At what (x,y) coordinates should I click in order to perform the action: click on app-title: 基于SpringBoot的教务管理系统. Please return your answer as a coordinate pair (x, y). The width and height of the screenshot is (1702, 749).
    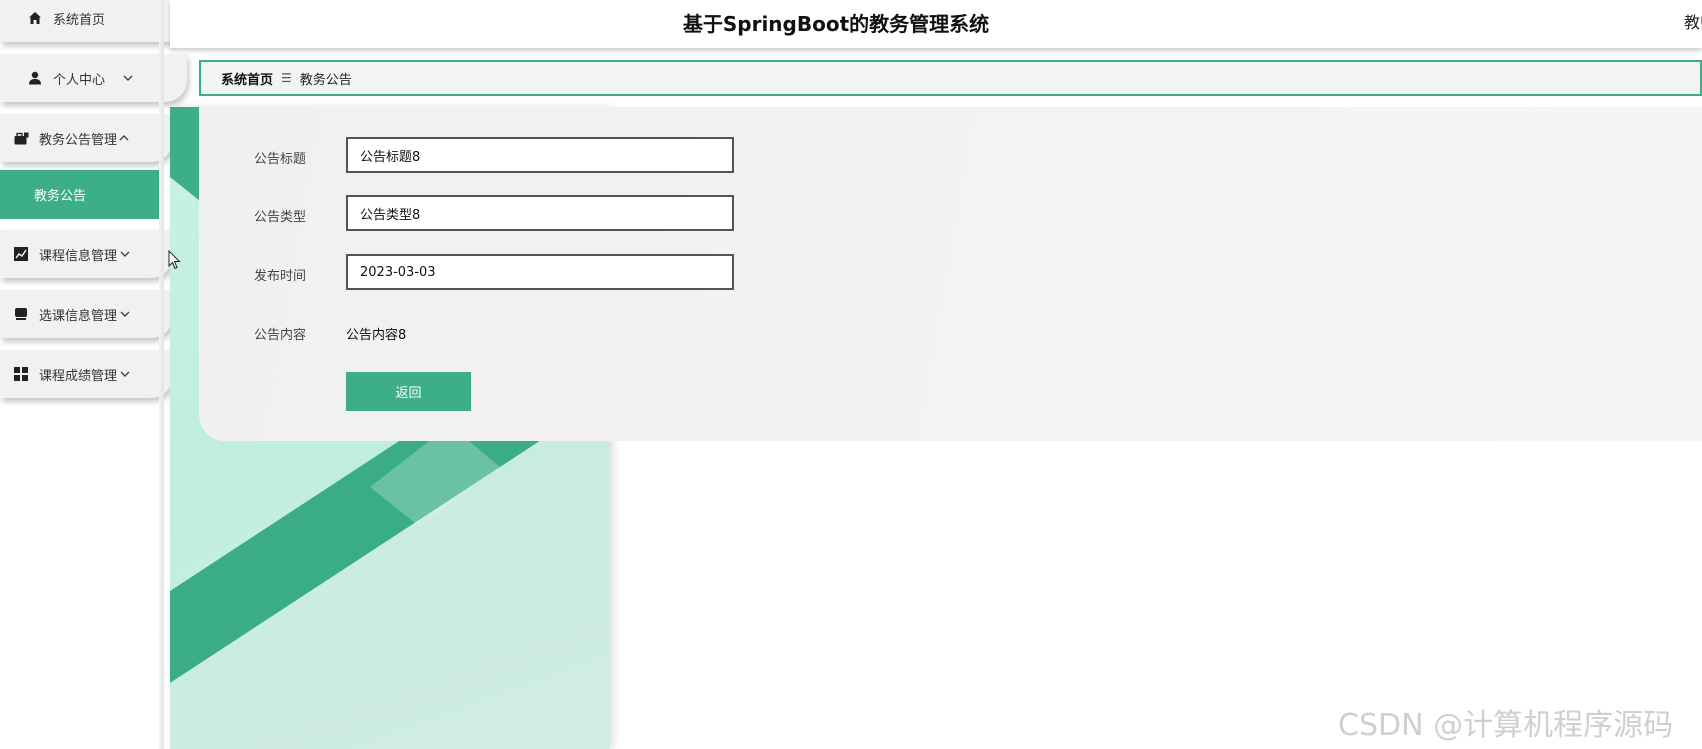
    Looking at the image, I should click on (836, 24).